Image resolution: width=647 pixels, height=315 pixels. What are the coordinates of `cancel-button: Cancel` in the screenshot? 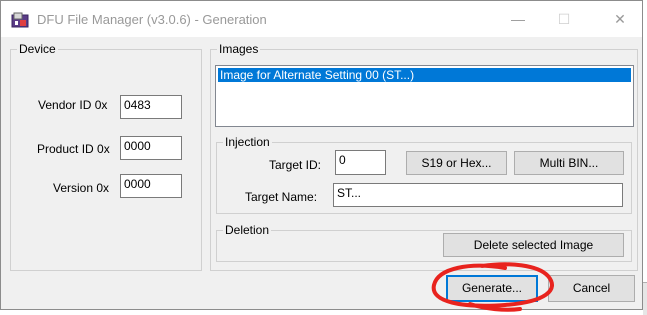 It's located at (591, 288).